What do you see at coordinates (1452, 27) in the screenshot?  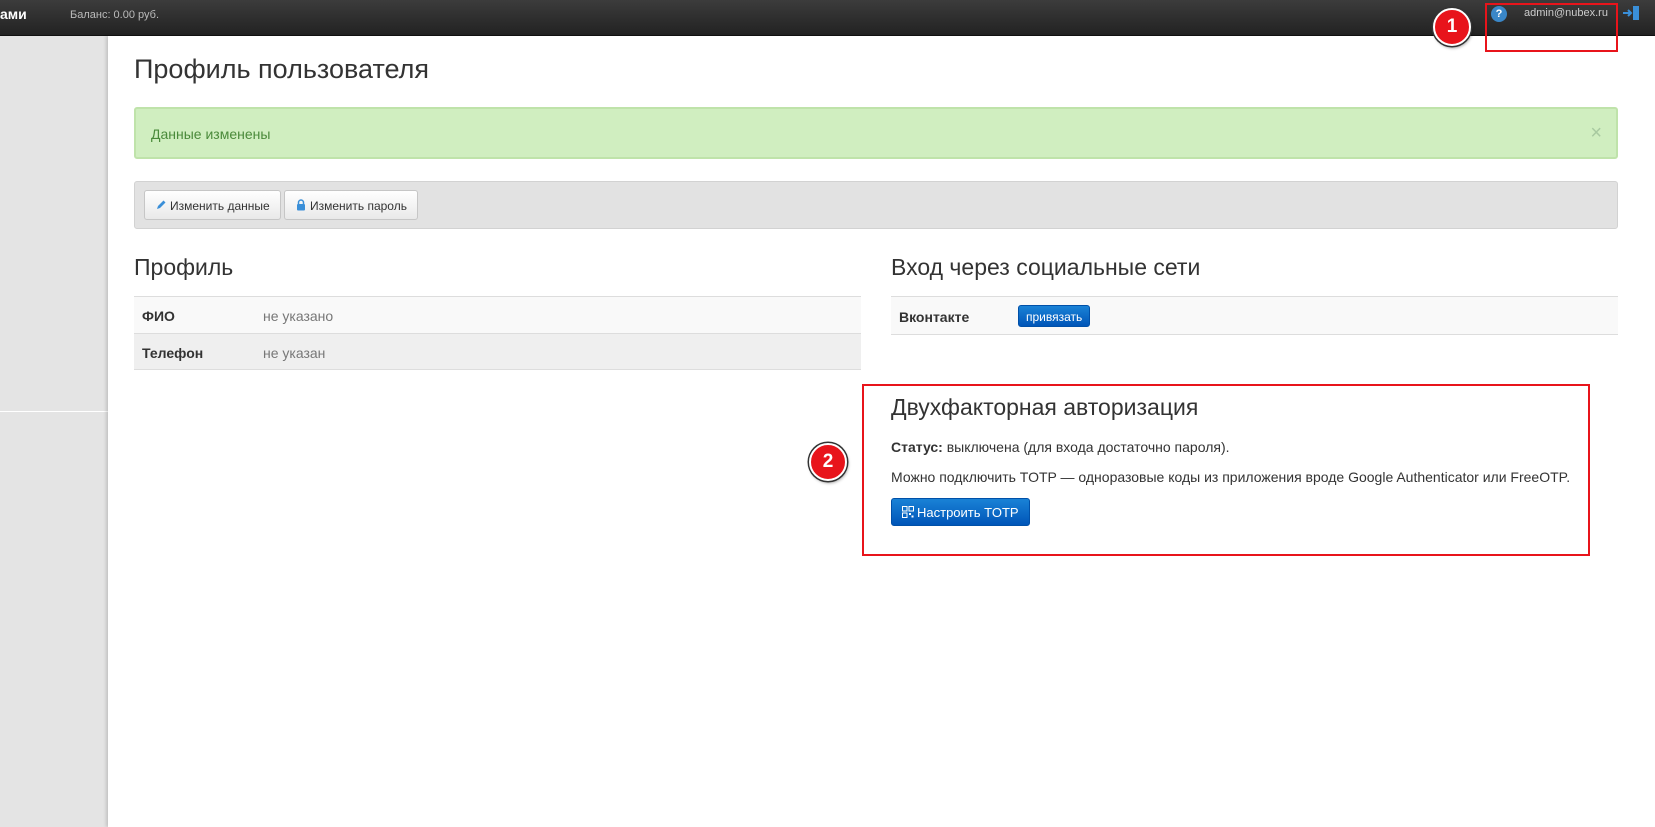 I see `annotation-marker-1: 1` at bounding box center [1452, 27].